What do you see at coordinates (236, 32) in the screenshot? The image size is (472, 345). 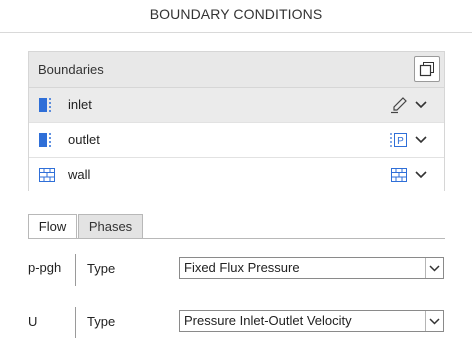 I see `title-divider` at bounding box center [236, 32].